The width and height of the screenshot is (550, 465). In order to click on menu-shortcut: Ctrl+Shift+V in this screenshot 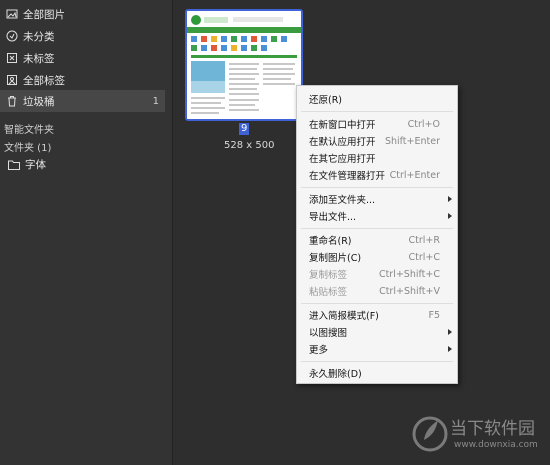, I will do `click(409, 291)`.